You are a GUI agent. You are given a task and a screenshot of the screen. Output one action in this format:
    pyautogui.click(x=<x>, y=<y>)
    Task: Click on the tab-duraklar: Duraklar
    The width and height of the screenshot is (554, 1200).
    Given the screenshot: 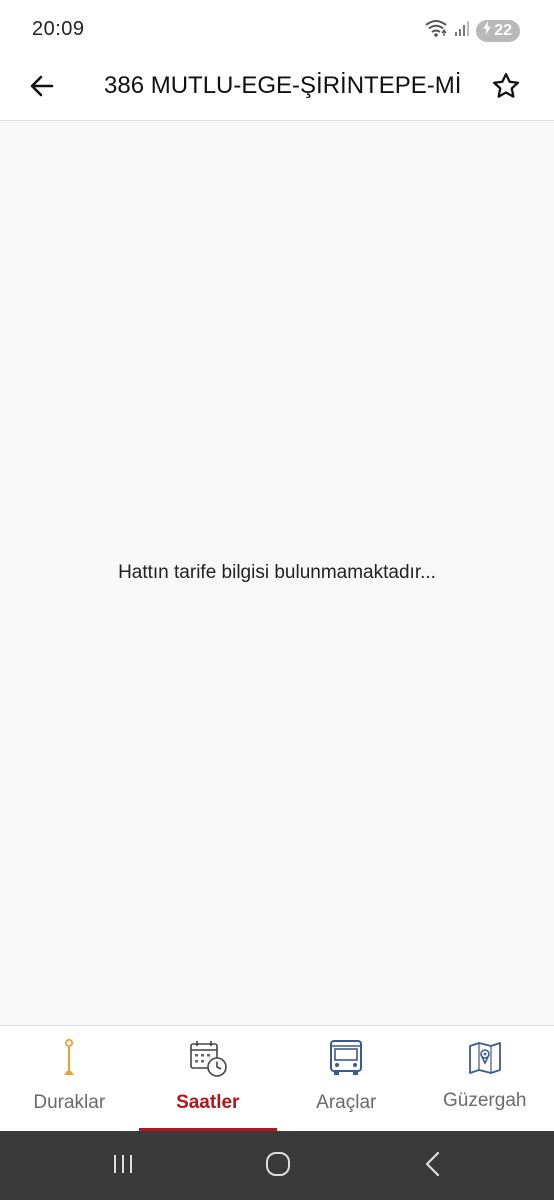 What is the action you would take?
    pyautogui.click(x=69, y=1079)
    